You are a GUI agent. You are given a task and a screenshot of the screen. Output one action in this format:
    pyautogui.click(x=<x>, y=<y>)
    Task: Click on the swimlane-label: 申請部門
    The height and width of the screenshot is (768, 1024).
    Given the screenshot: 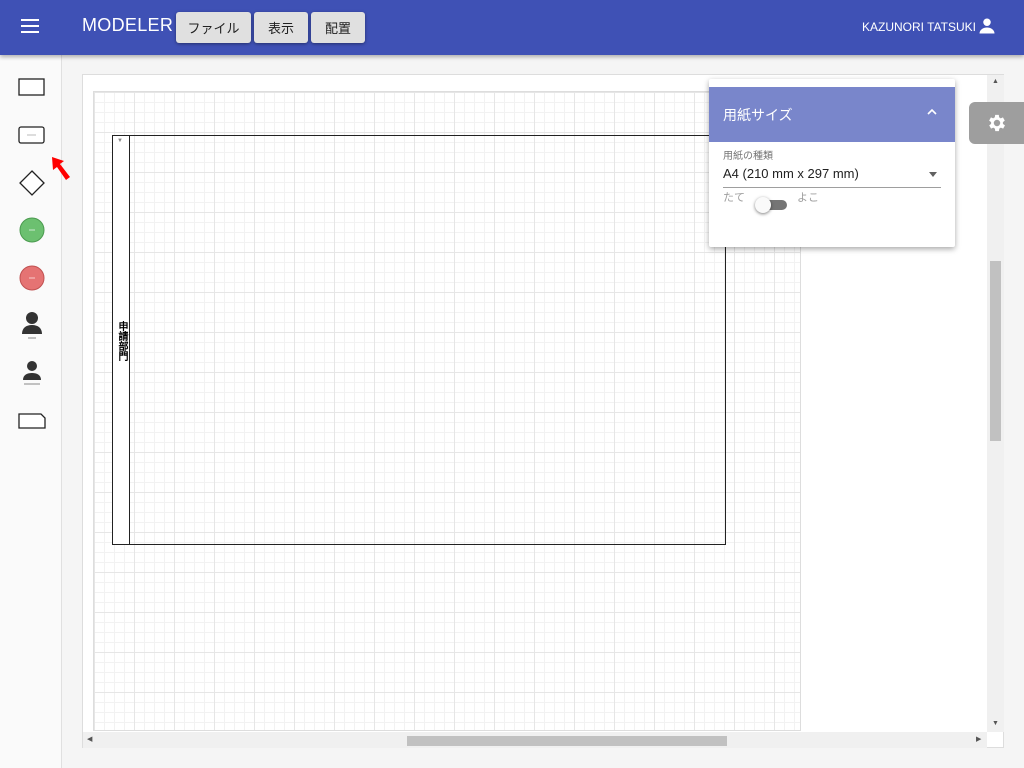 What is the action you would take?
    pyautogui.click(x=121, y=341)
    